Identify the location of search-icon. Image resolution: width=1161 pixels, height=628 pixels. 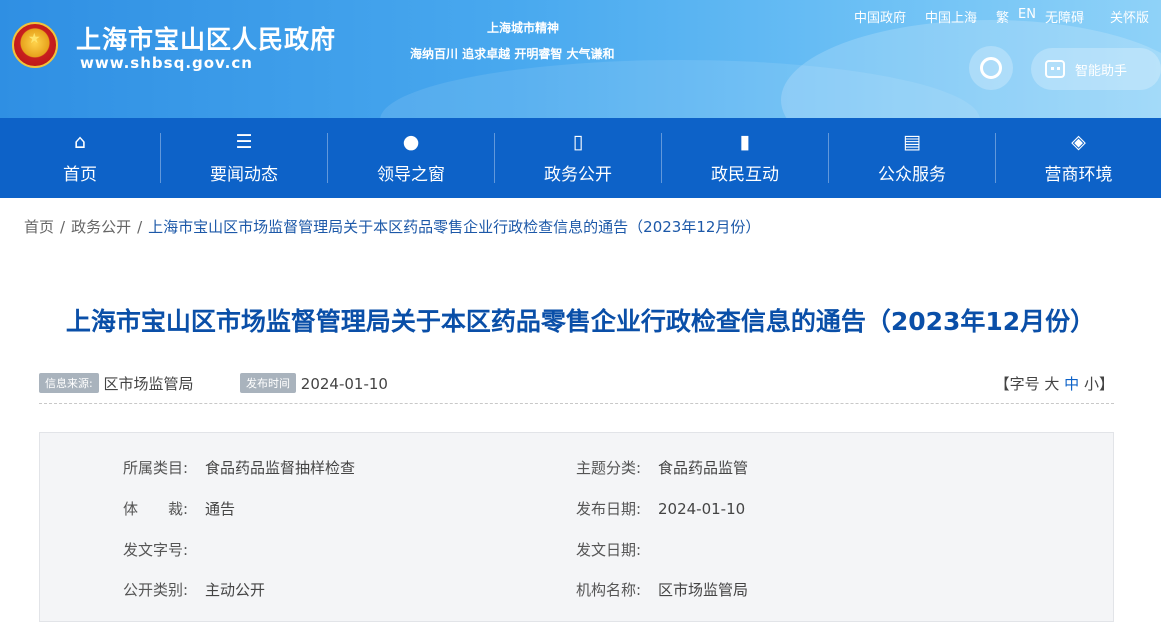
(991, 68).